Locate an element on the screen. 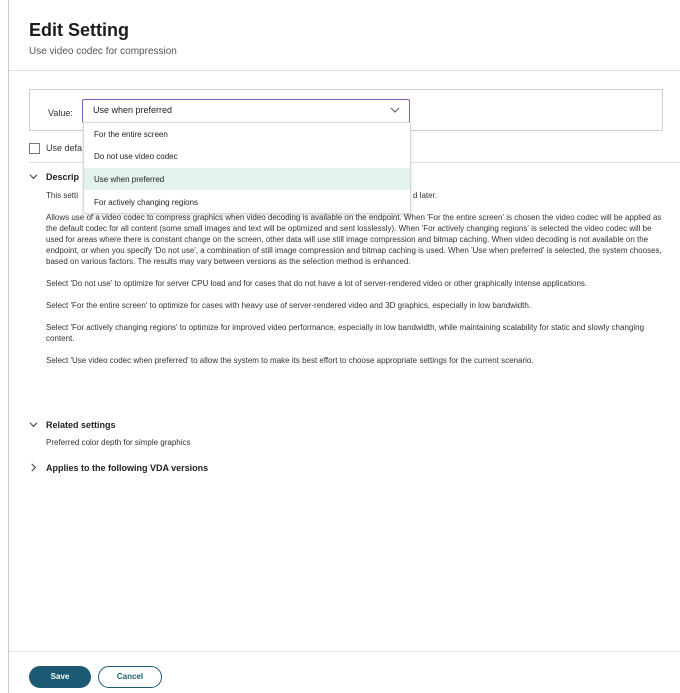  dropdown-option: For actively changing regions is located at coordinates (247, 202).